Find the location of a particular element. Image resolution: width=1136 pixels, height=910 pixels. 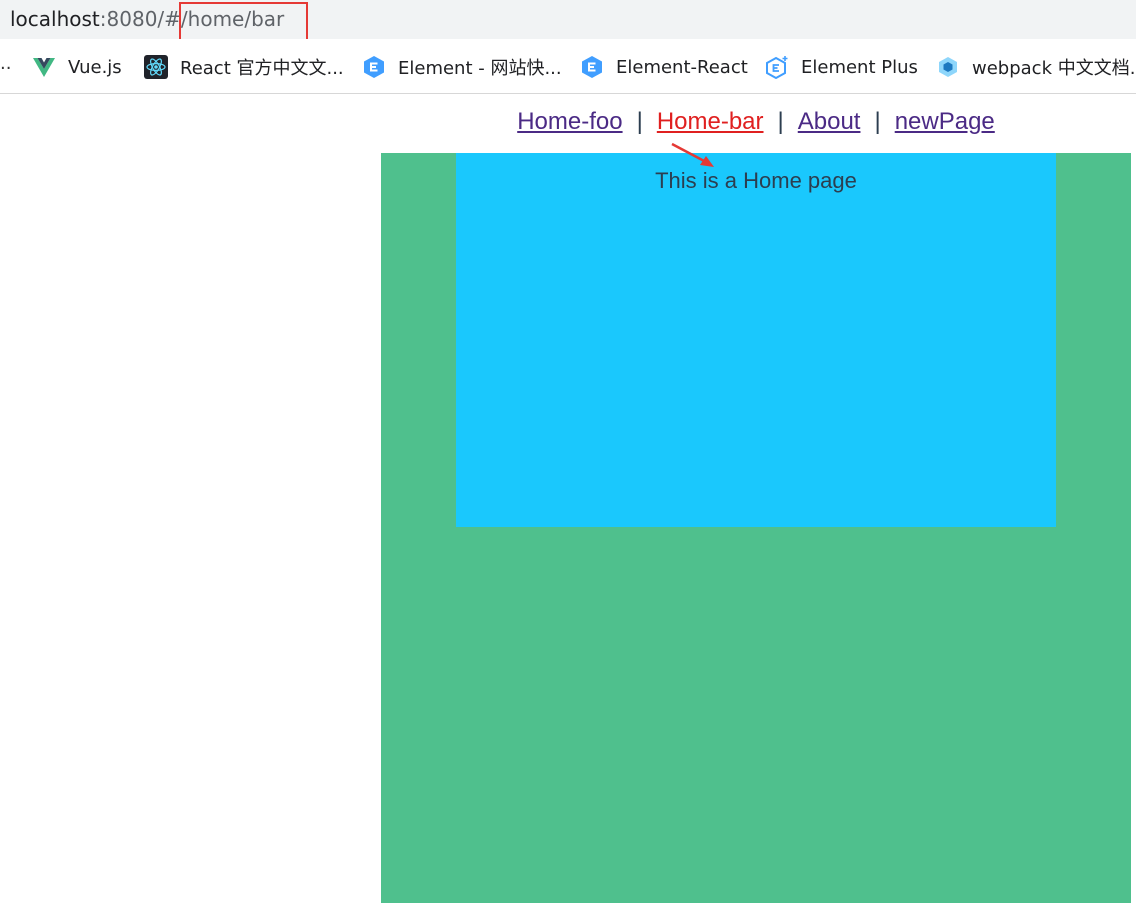

nav-link-home-foo: Home-foo is located at coordinates (569, 121).